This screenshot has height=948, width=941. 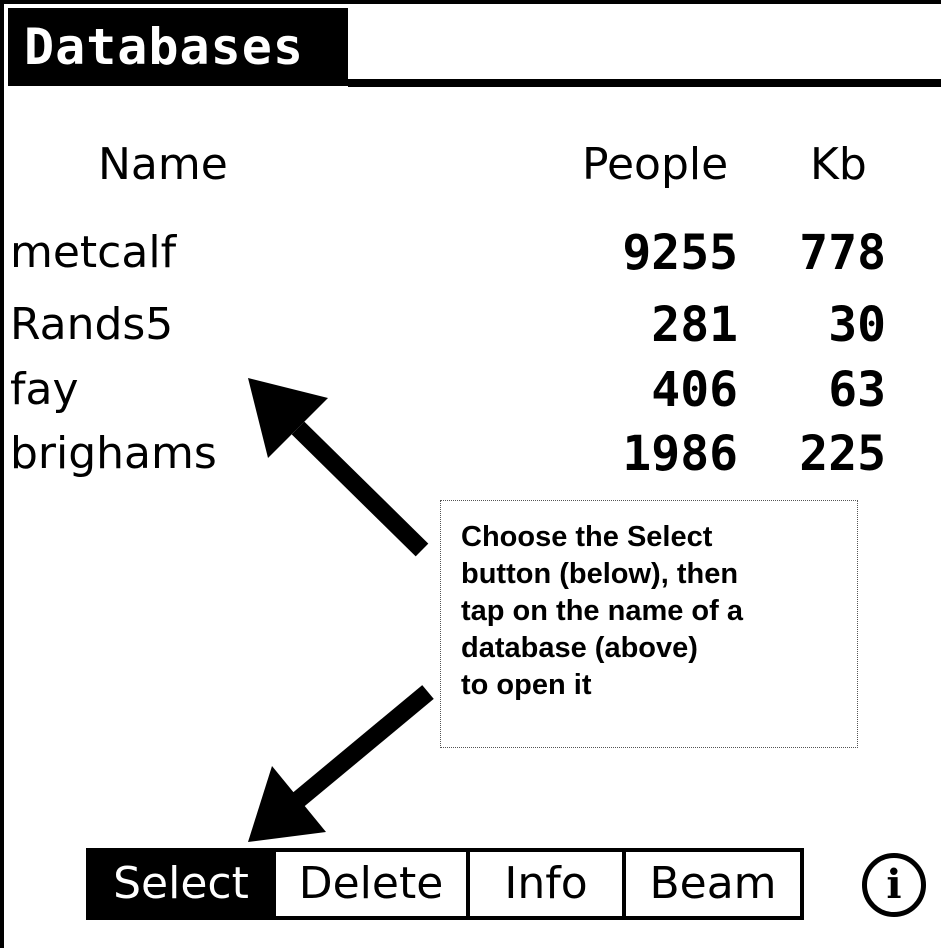 I want to click on database-size-kb: 63, so click(x=857, y=390).